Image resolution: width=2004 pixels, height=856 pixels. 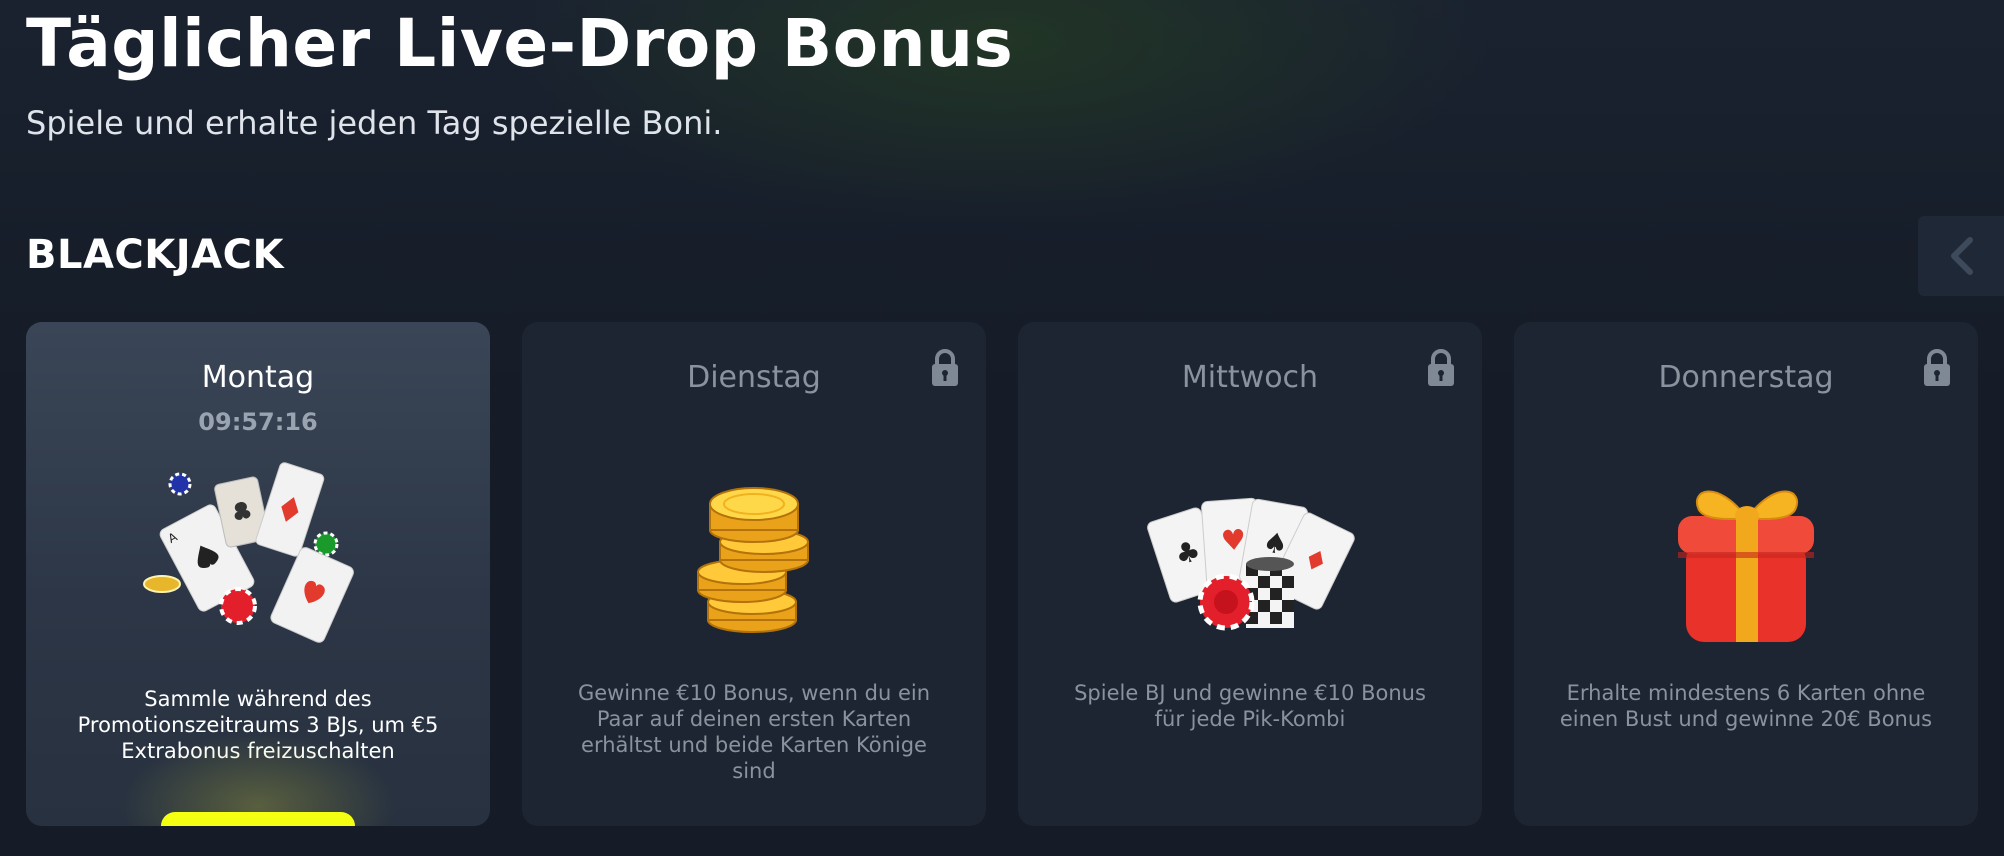 I want to click on page-title: Täglicher Live-Drop Bonus, so click(x=520, y=43).